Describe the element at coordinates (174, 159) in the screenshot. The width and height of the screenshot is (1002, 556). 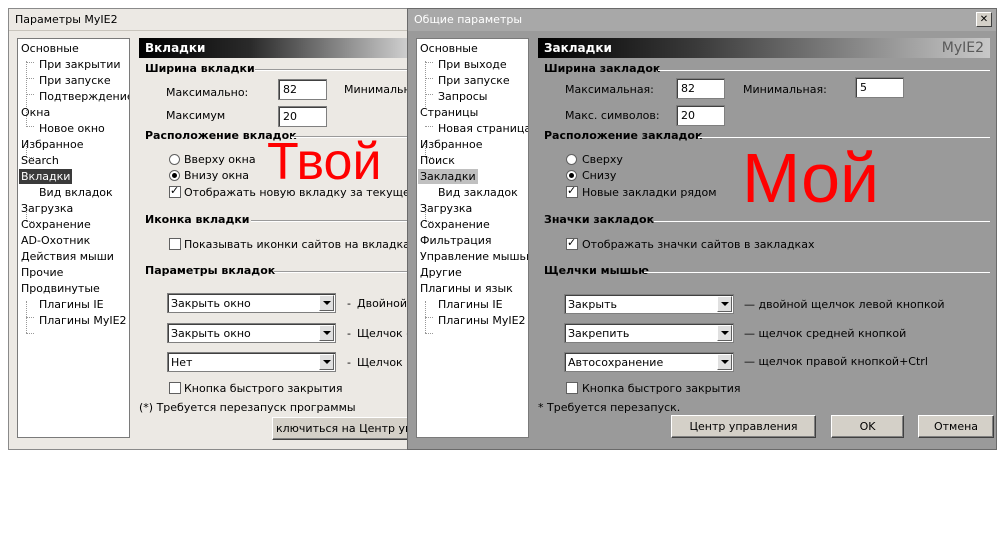
I see `left-radio-top` at that location.